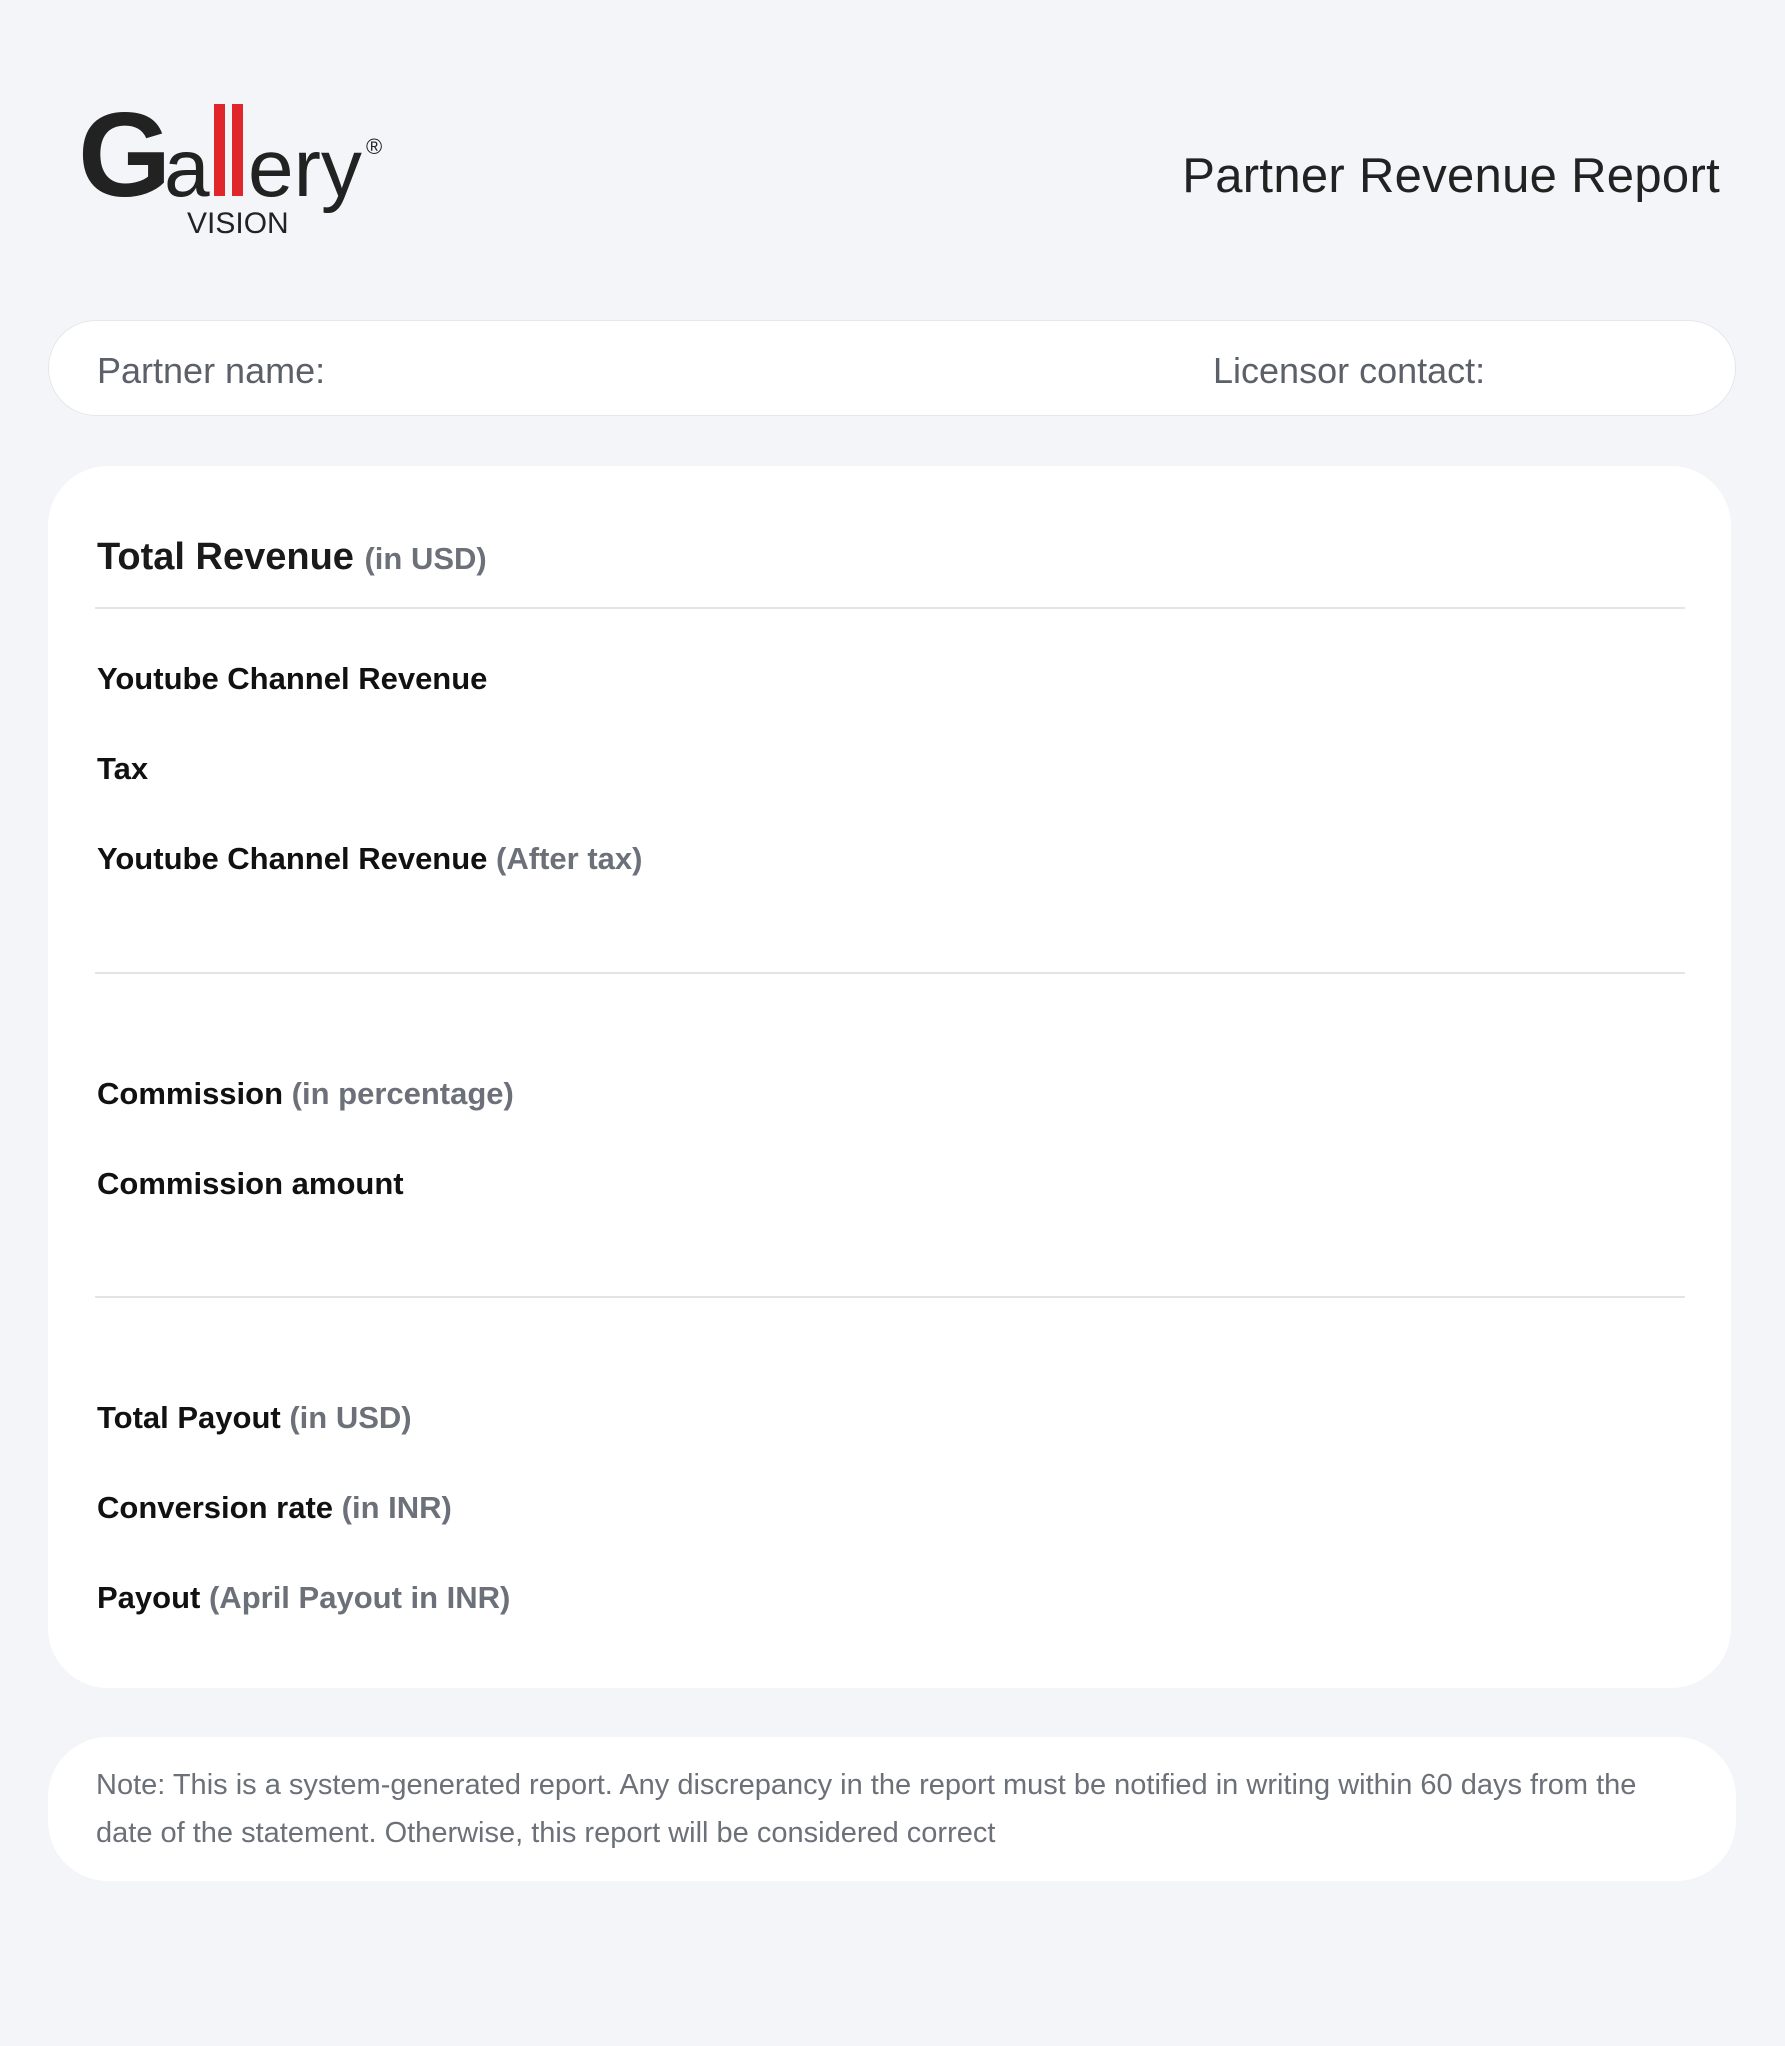 The width and height of the screenshot is (1785, 2046). I want to click on logo-letter-a: a, so click(187, 168).